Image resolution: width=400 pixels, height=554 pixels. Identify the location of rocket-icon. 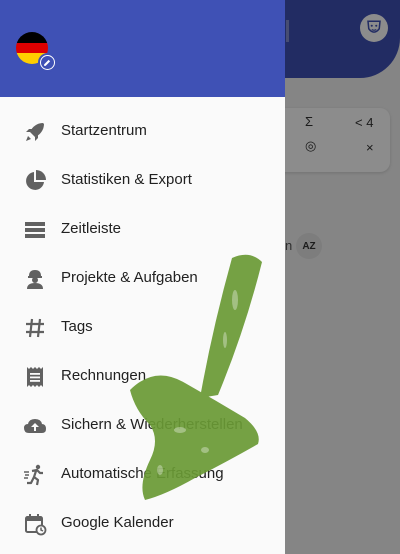
(35, 132).